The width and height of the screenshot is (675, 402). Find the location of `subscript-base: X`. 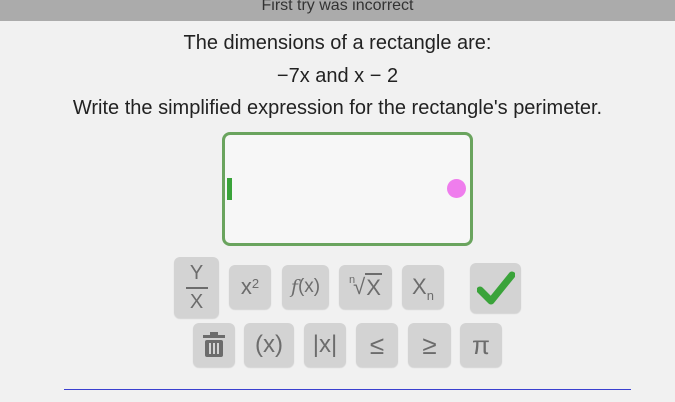

subscript-base: X is located at coordinates (419, 286).